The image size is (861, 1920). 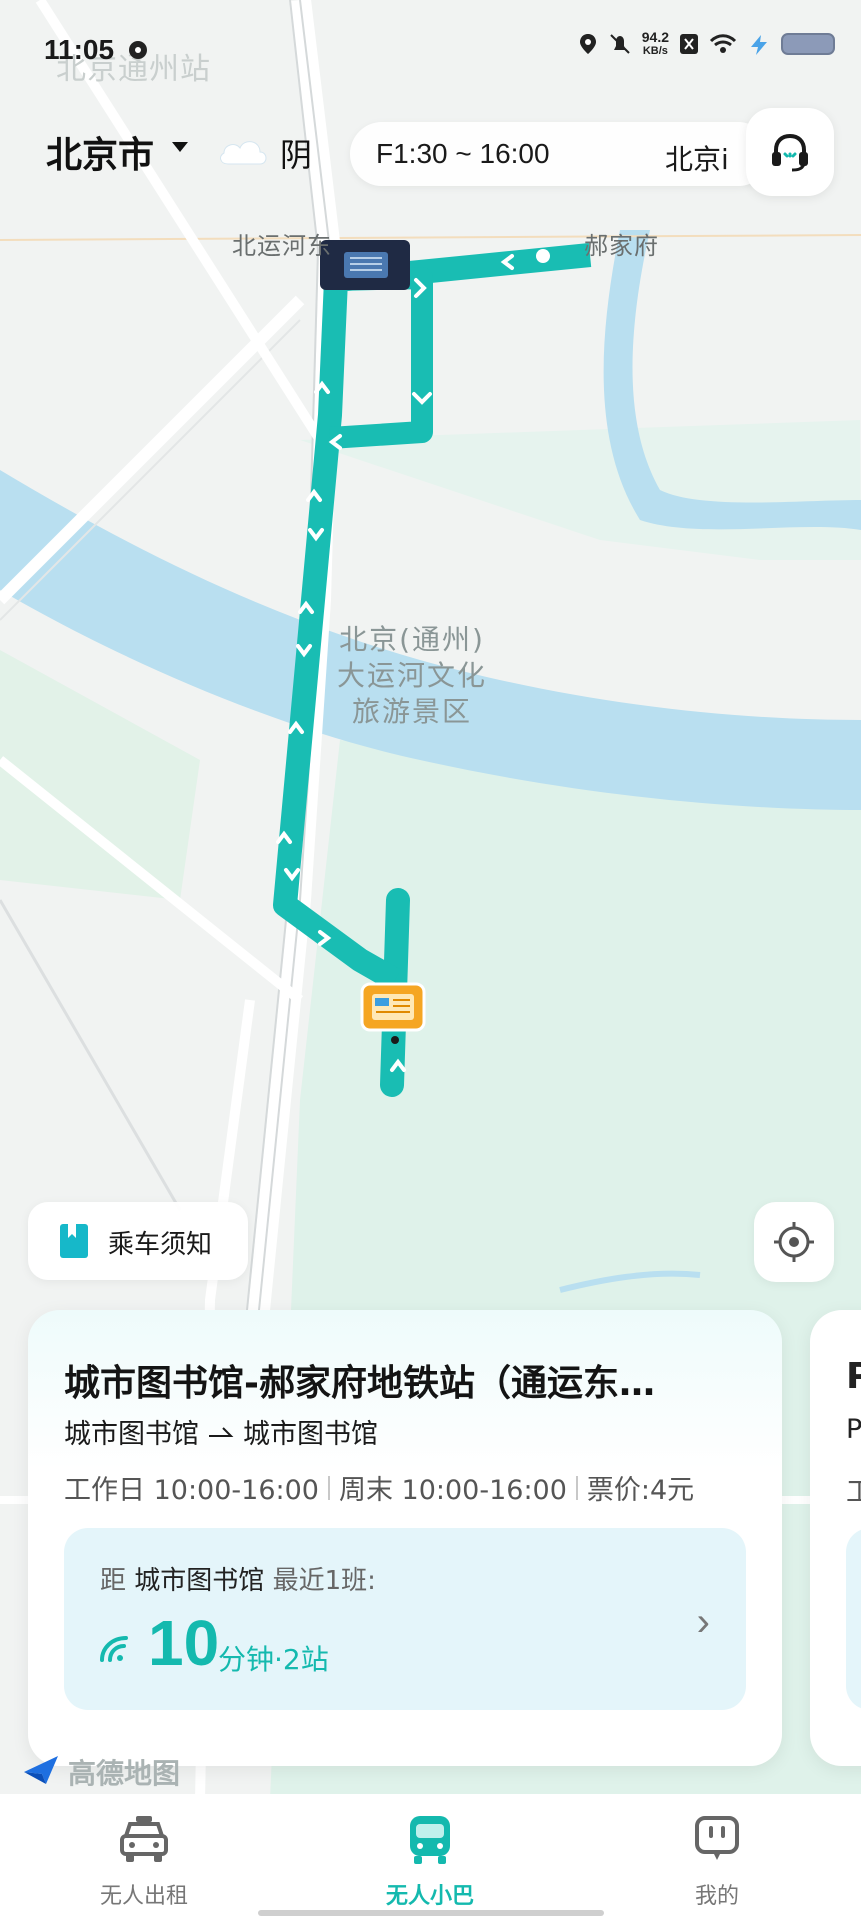 I want to click on eta-suffix: 最近1班:, so click(x=324, y=1581).